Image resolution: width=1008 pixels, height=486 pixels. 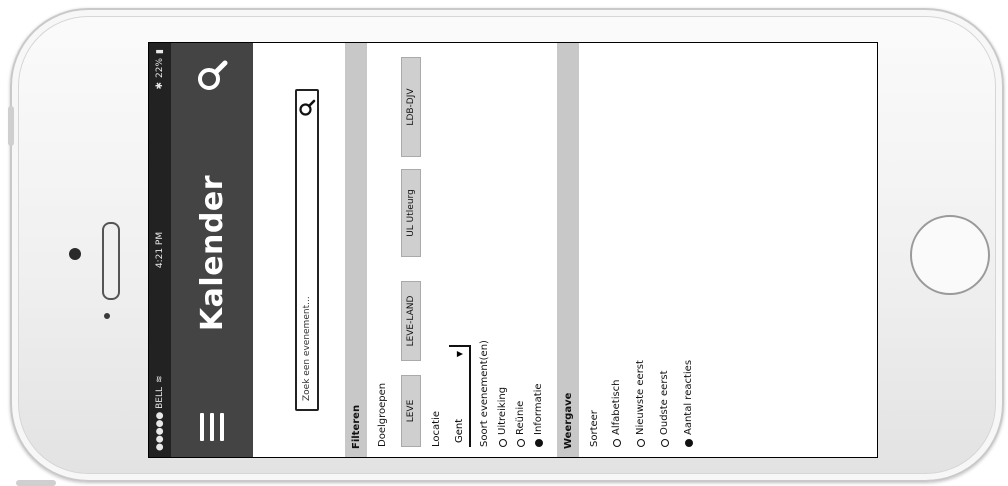 I want to click on sort-option-oudste: Oudste eerst, so click(x=664, y=408).